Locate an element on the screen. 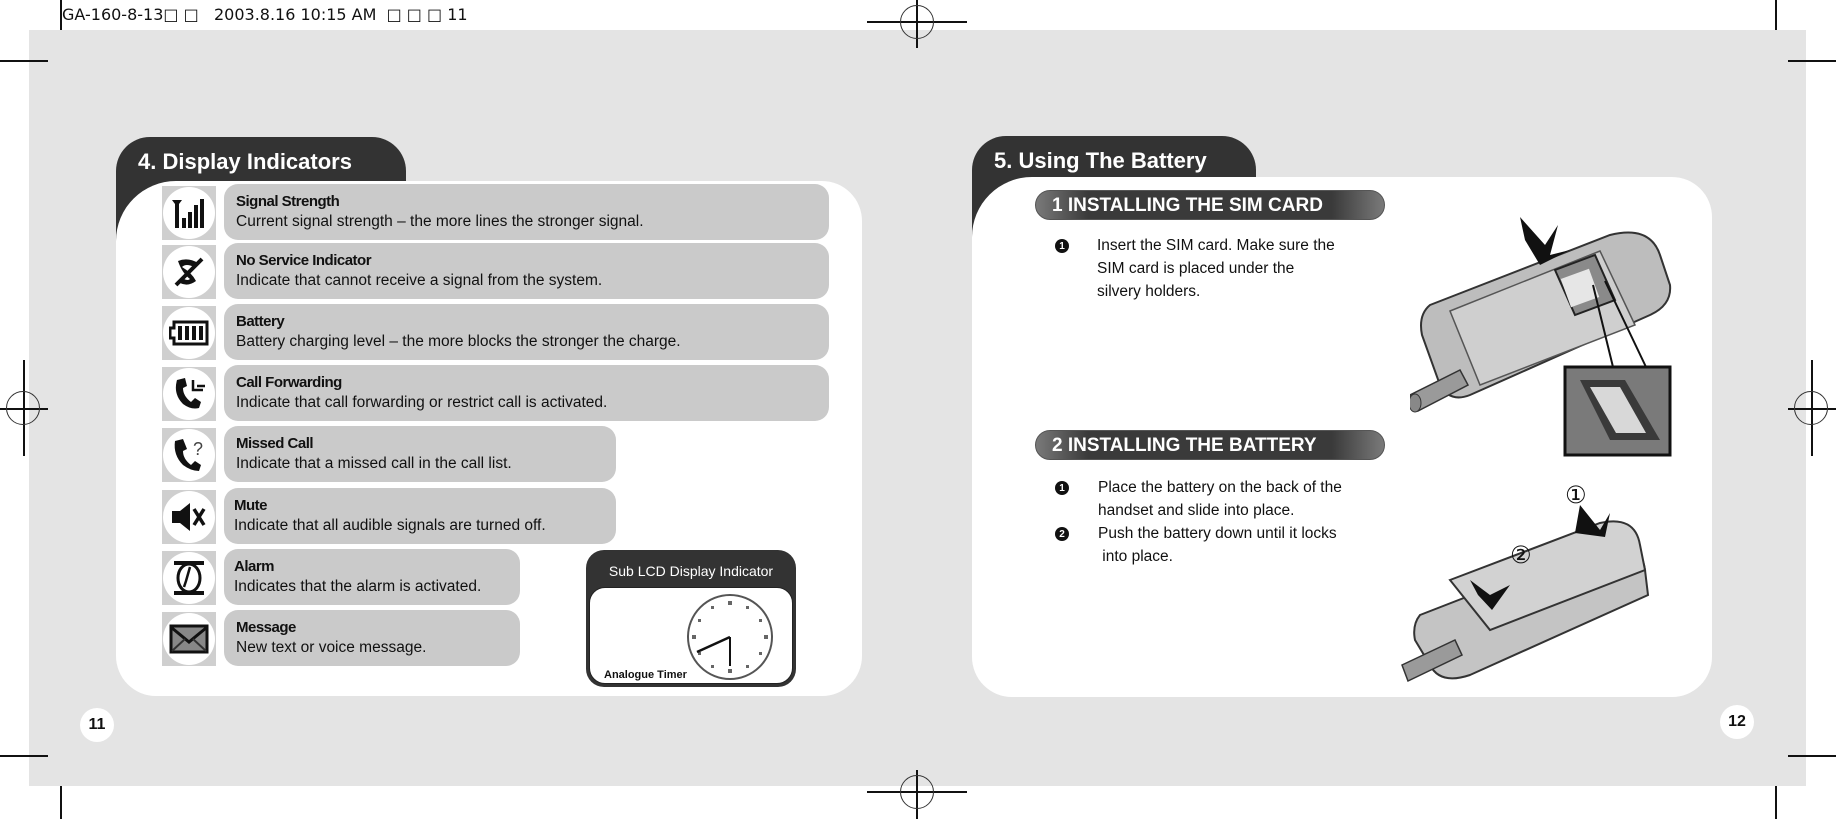 This screenshot has height=819, width=1836. indicator-title: Mute is located at coordinates (251, 505).